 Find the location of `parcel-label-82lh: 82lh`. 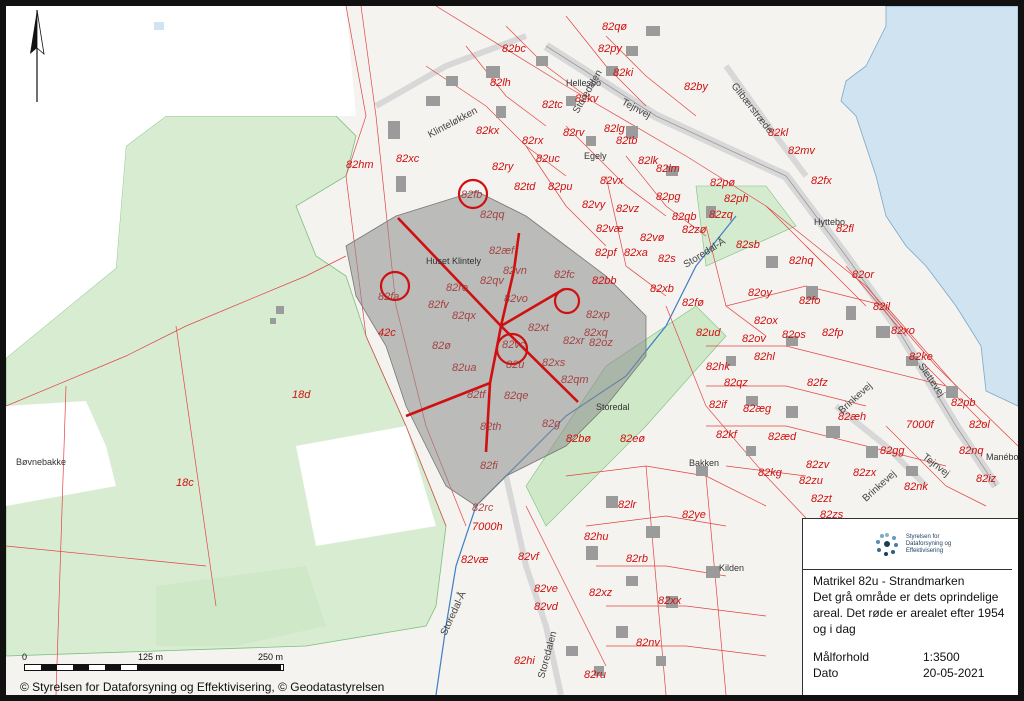

parcel-label-82lh: 82lh is located at coordinates (500, 83).